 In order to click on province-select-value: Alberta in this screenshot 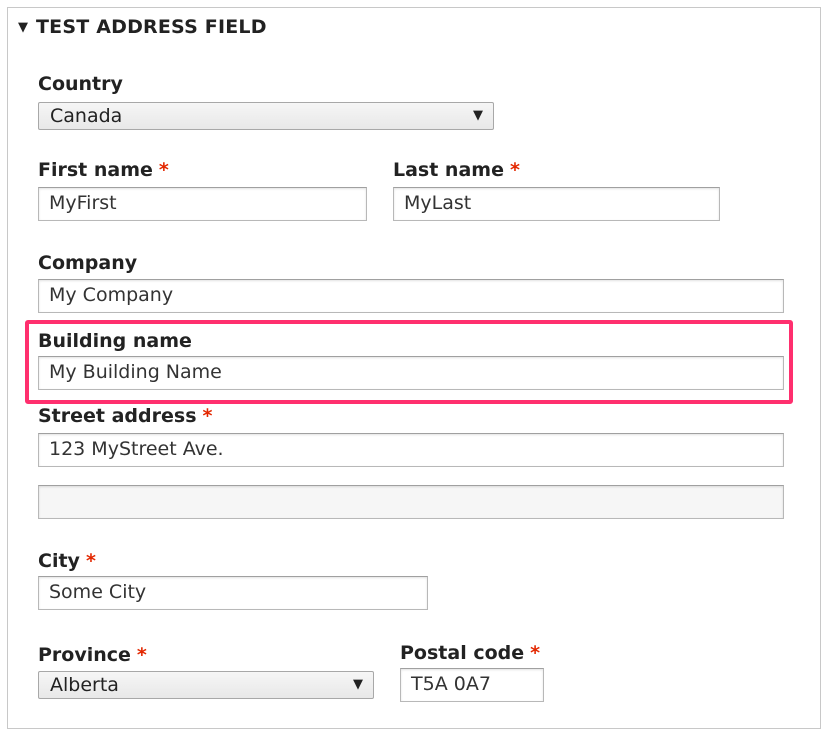, I will do `click(84, 685)`.